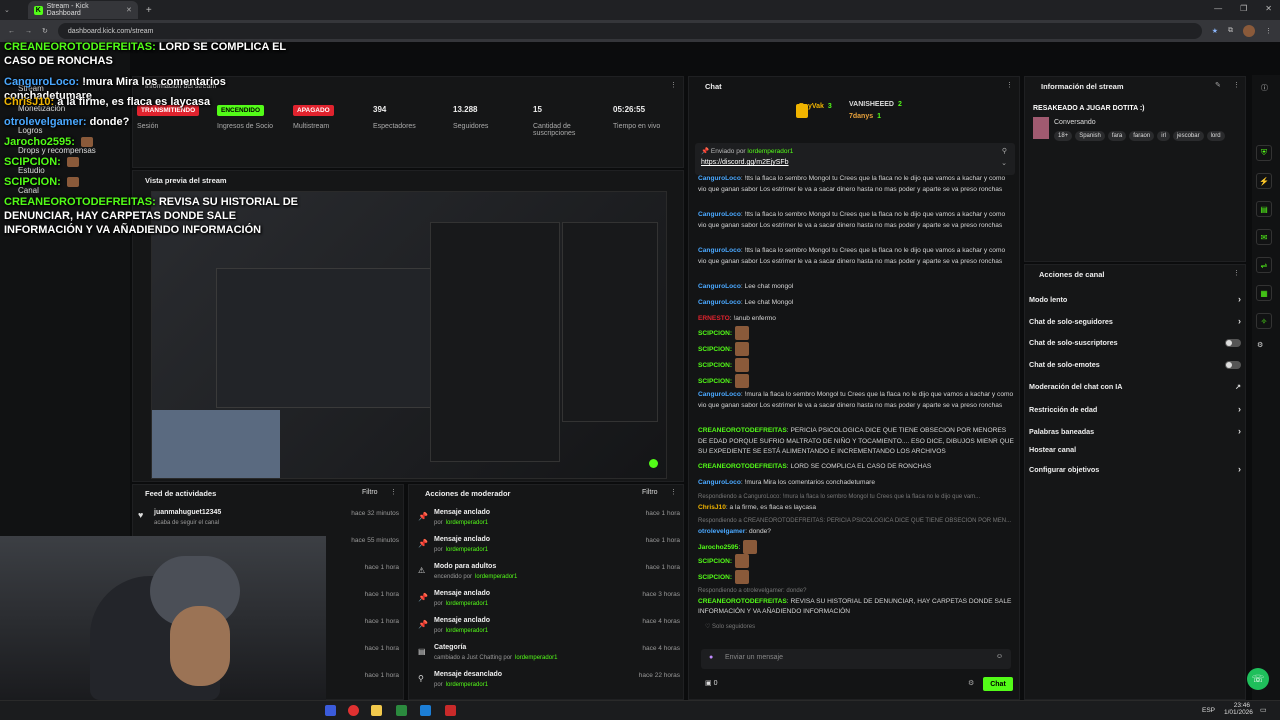 This screenshot has width=1280, height=720. Describe the element at coordinates (856, 659) in the screenshot. I see `chat-input: ● Enviar un mensaje ☺` at that location.